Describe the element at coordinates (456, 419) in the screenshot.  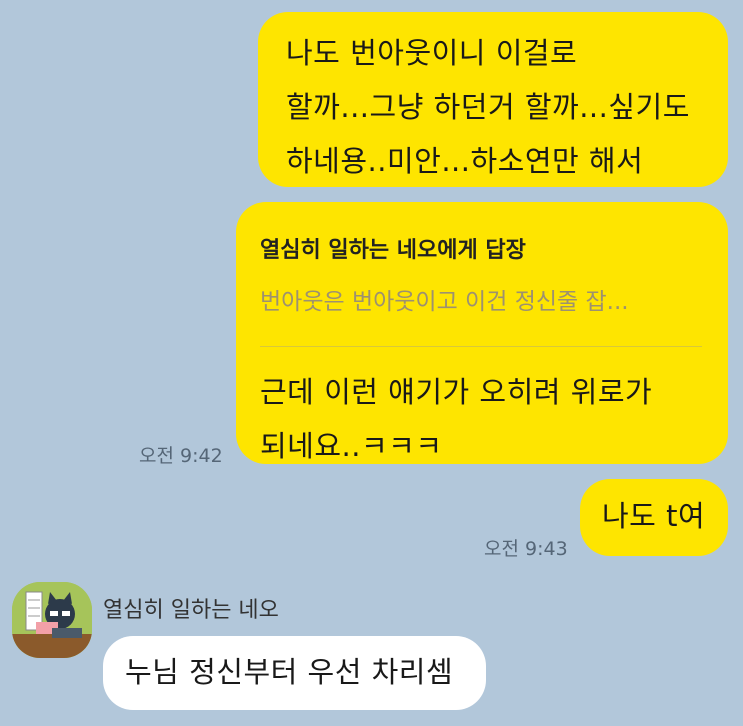
I see `message-text: 근데 이런 얘기가 오히려 위로가 되네요..ㅋㅋㅋ` at that location.